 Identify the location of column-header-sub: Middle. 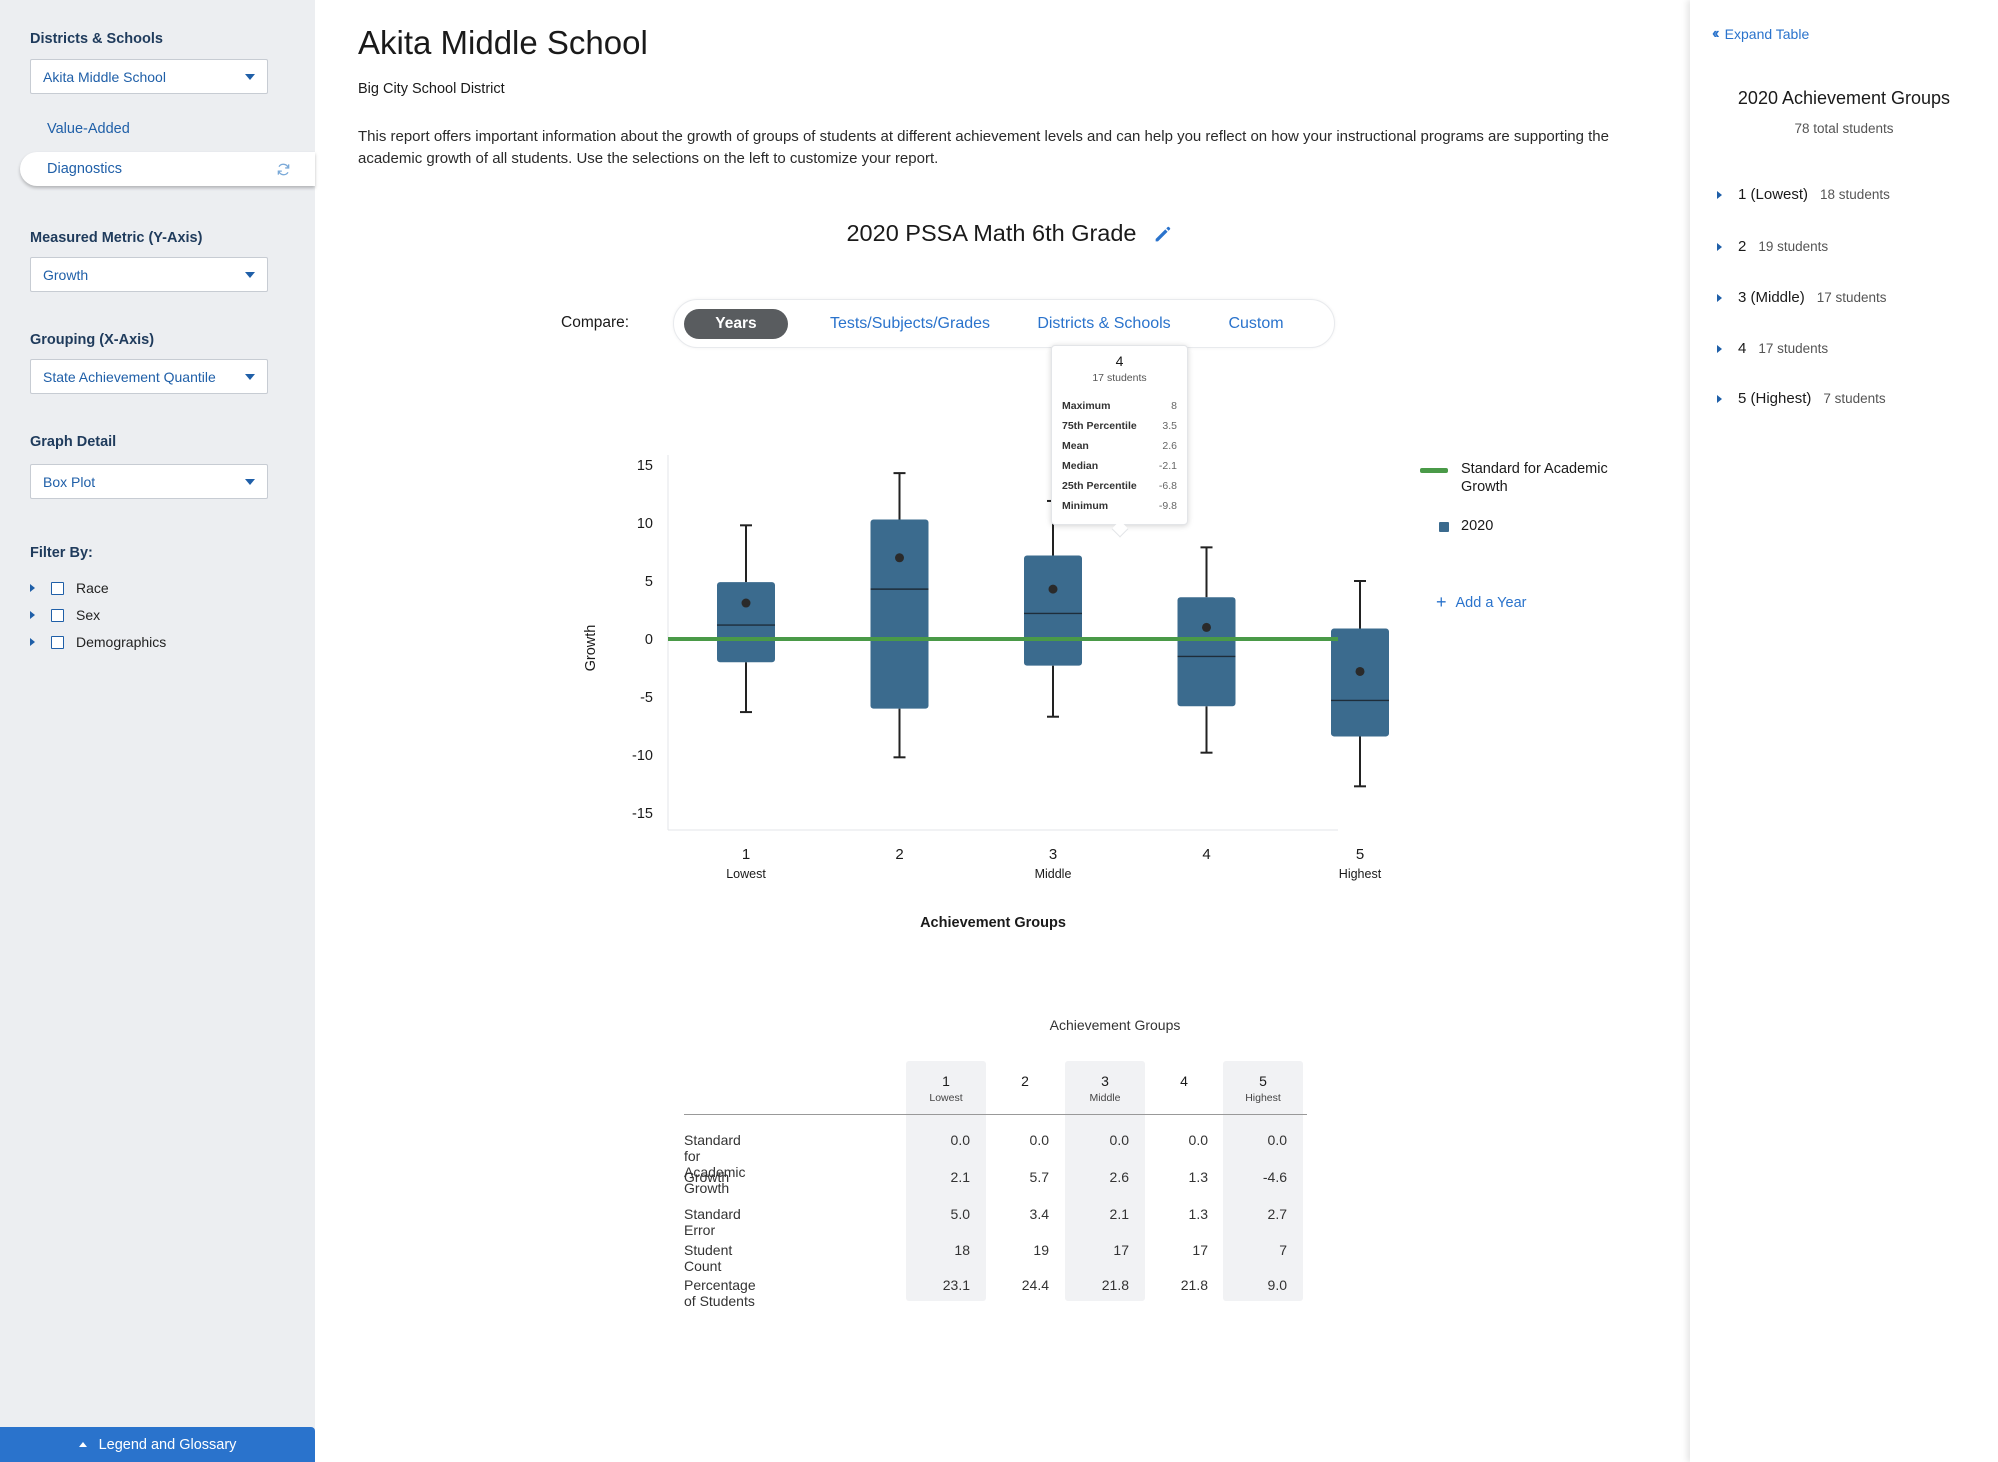
(1105, 1098).